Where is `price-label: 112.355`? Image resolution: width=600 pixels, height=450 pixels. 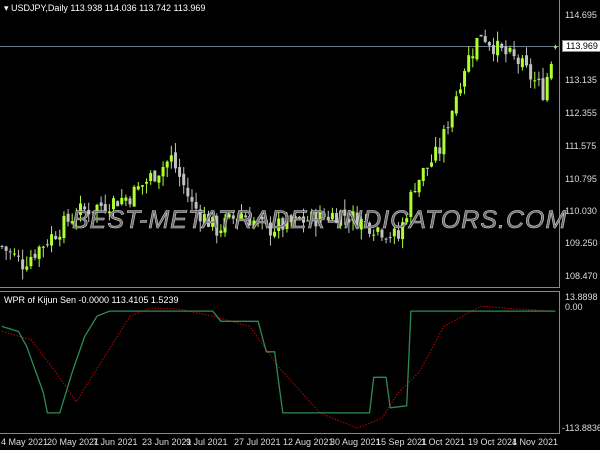
price-label: 112.355 is located at coordinates (581, 113).